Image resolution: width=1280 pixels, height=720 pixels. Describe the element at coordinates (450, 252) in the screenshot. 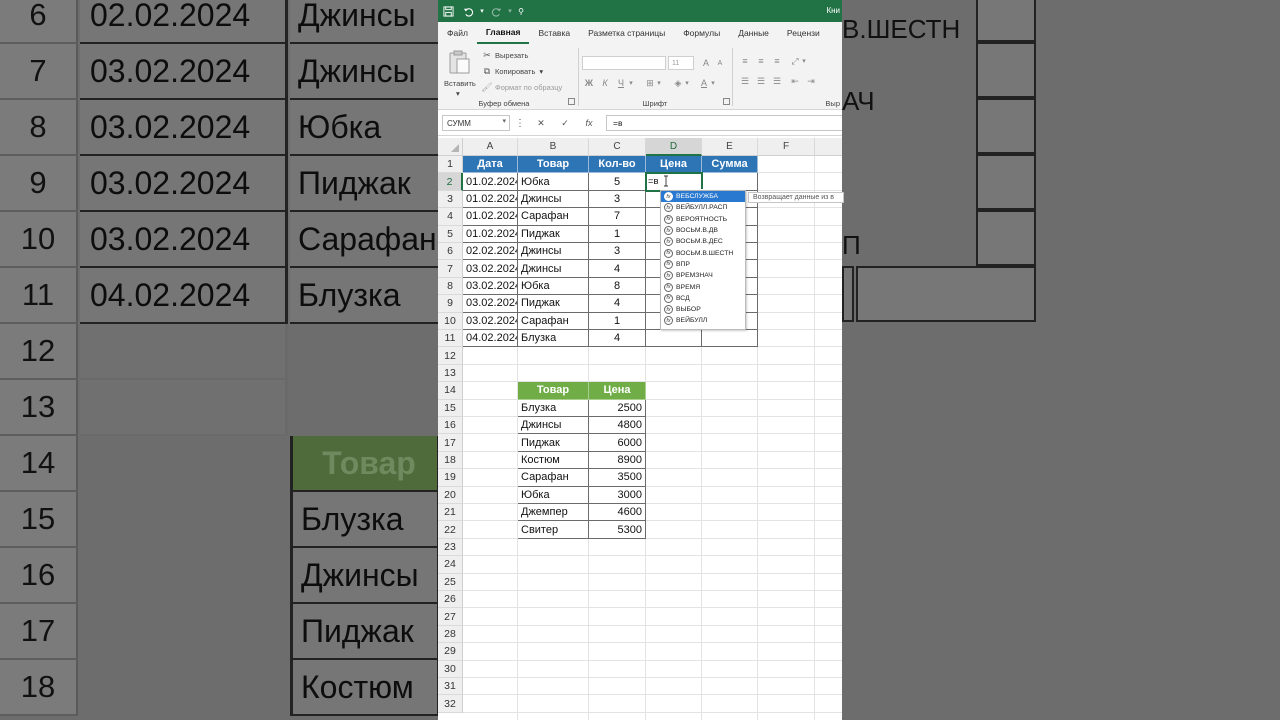

I see `row-header-6: 6` at that location.